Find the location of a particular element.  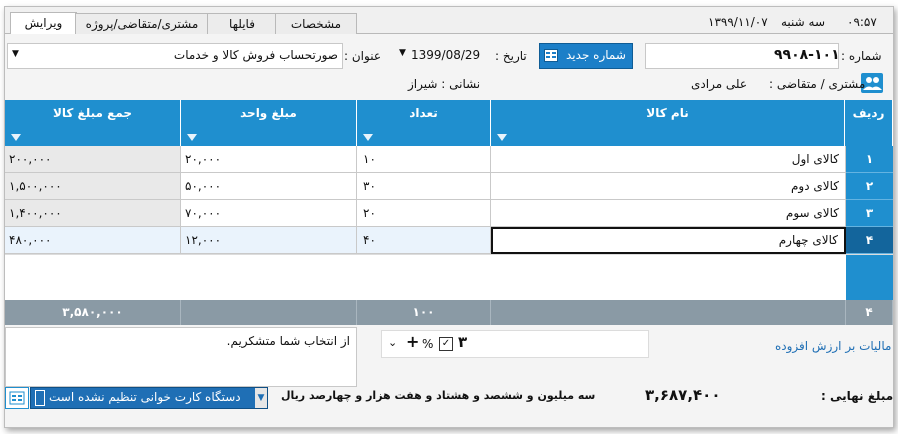

number-value: ۹۹۰۸-۱۰۱ is located at coordinates (807, 55).